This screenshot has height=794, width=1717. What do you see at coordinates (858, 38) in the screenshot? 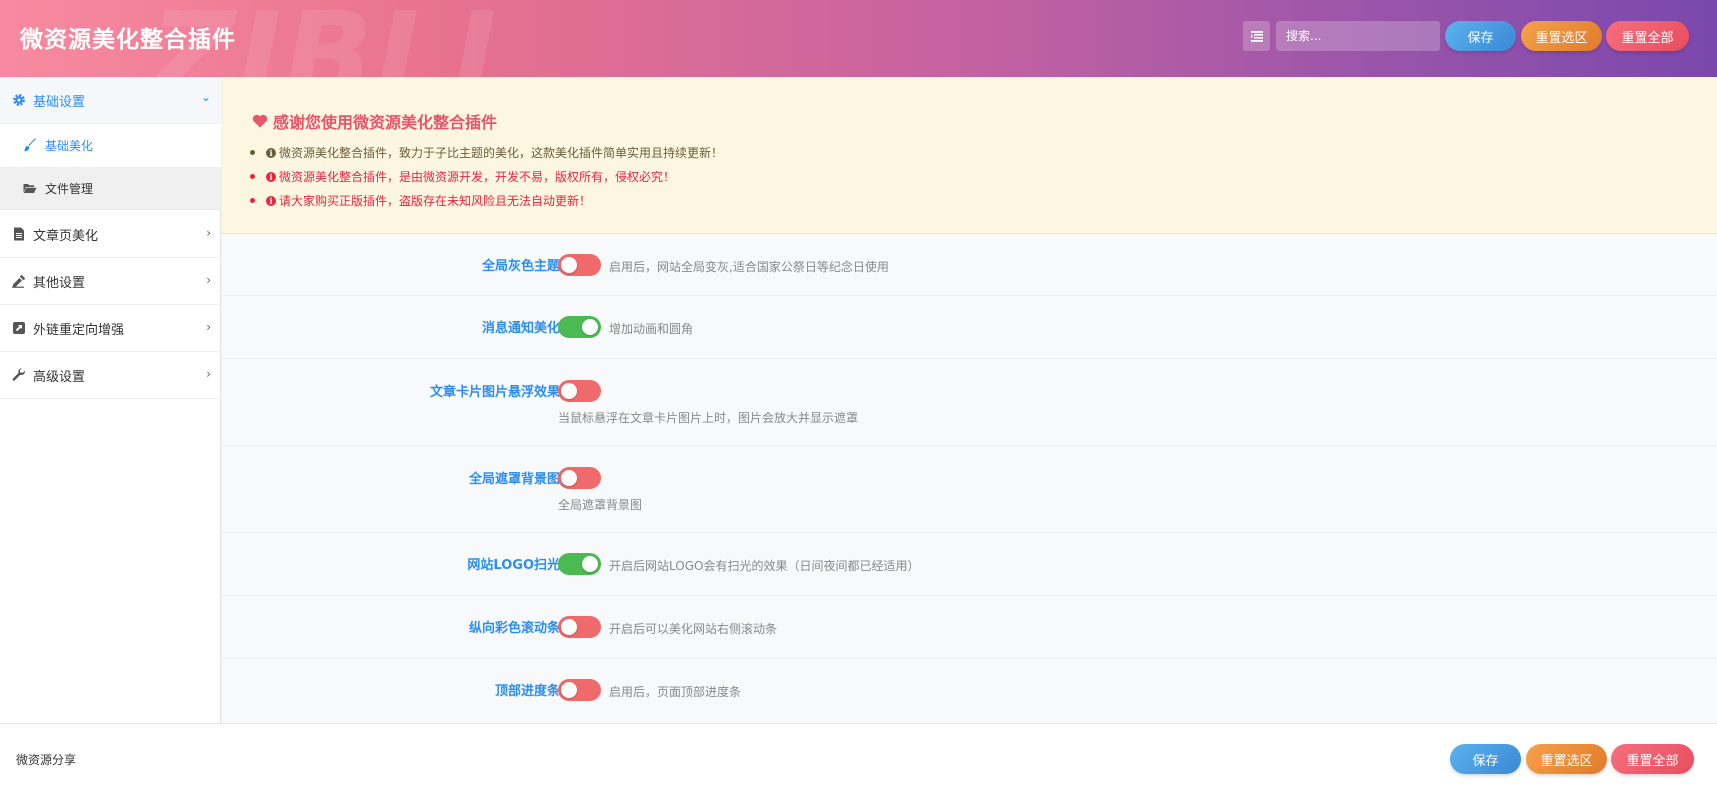
I see `app-header: ZIBLL 微资源美化整合插件 保存 重置选区 重置全部` at bounding box center [858, 38].